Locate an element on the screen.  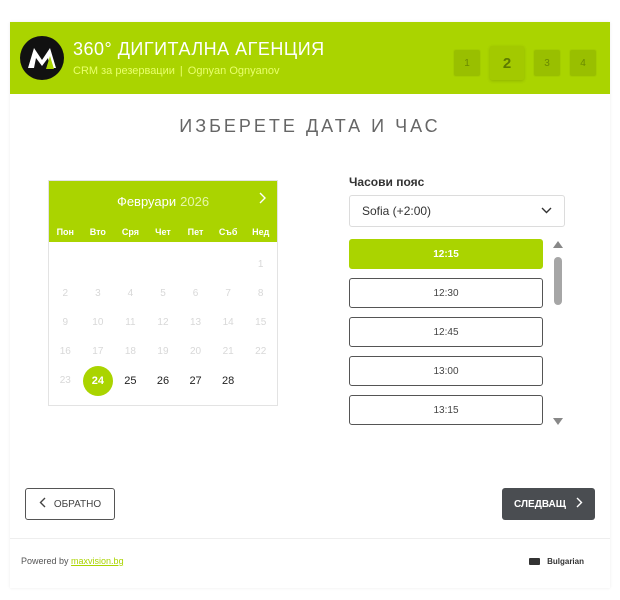
powered-by: Powered by maxvision.bg is located at coordinates (72, 561).